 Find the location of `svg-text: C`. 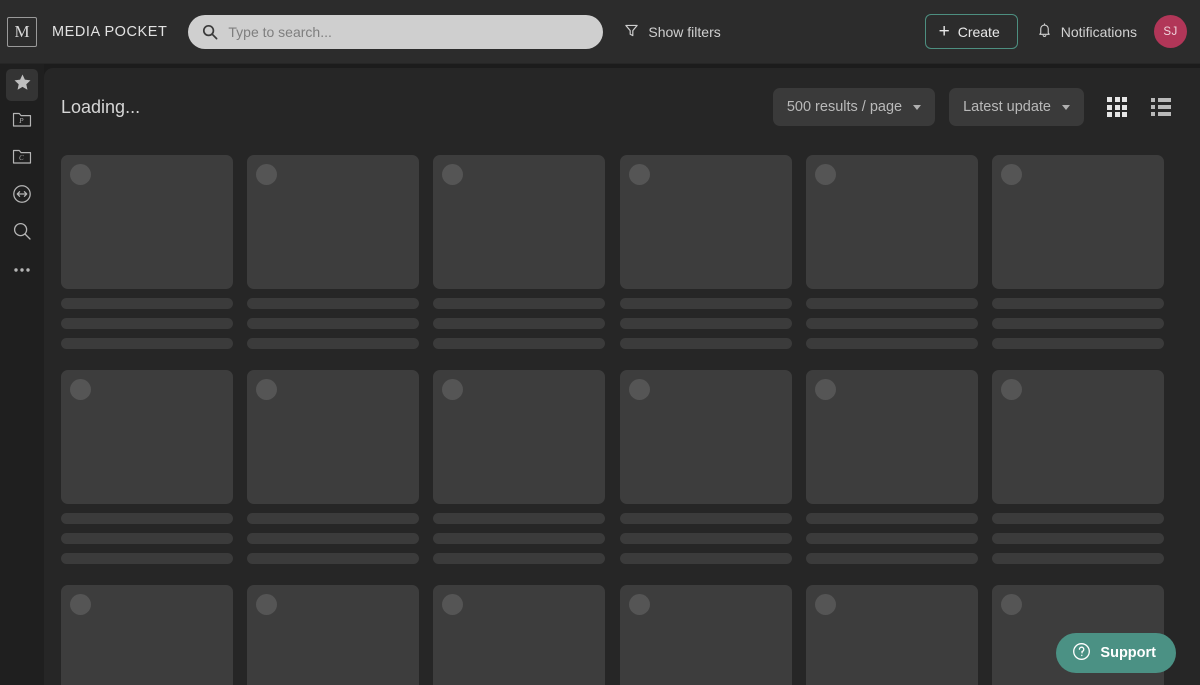

svg-text: C is located at coordinates (21, 158).